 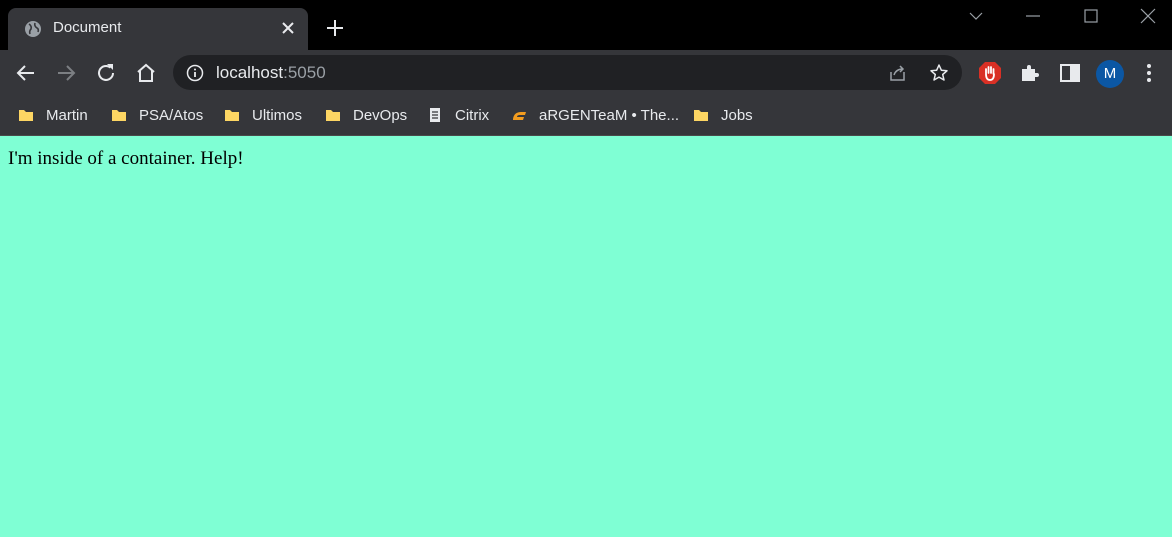 What do you see at coordinates (737, 115) in the screenshot?
I see `bookmark-label: Jobs` at bounding box center [737, 115].